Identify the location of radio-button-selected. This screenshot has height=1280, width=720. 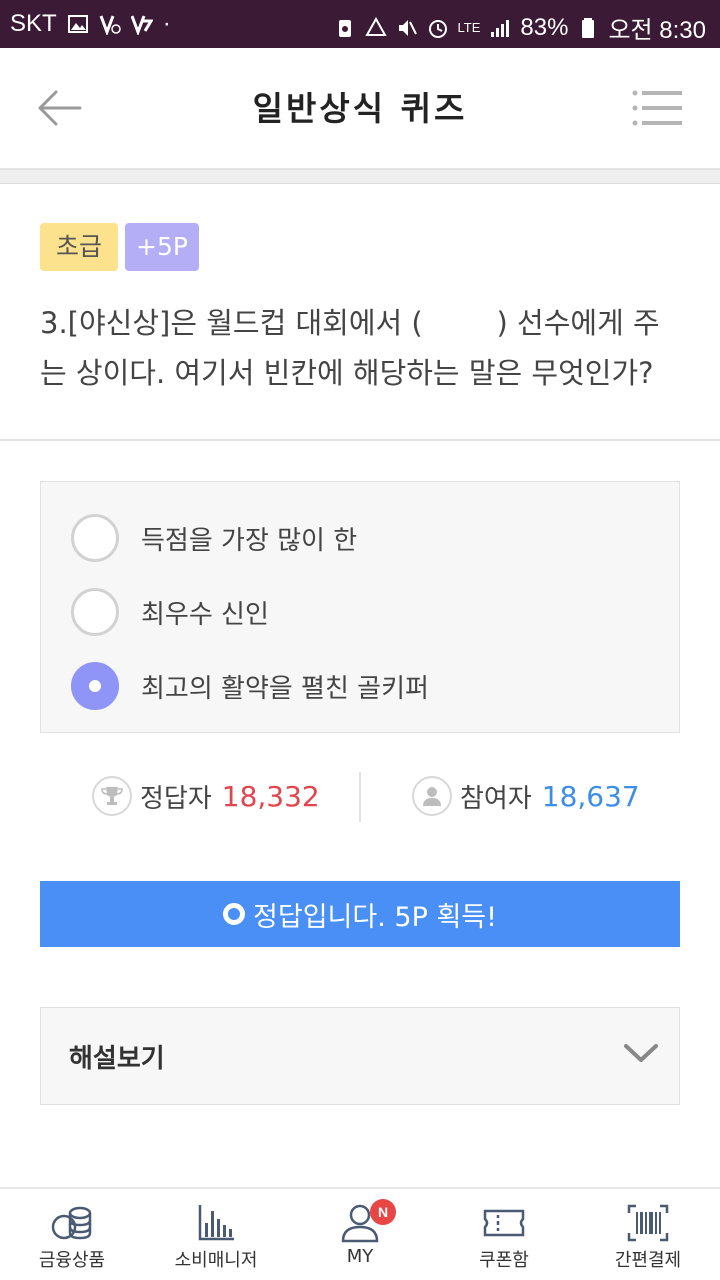
(95, 686).